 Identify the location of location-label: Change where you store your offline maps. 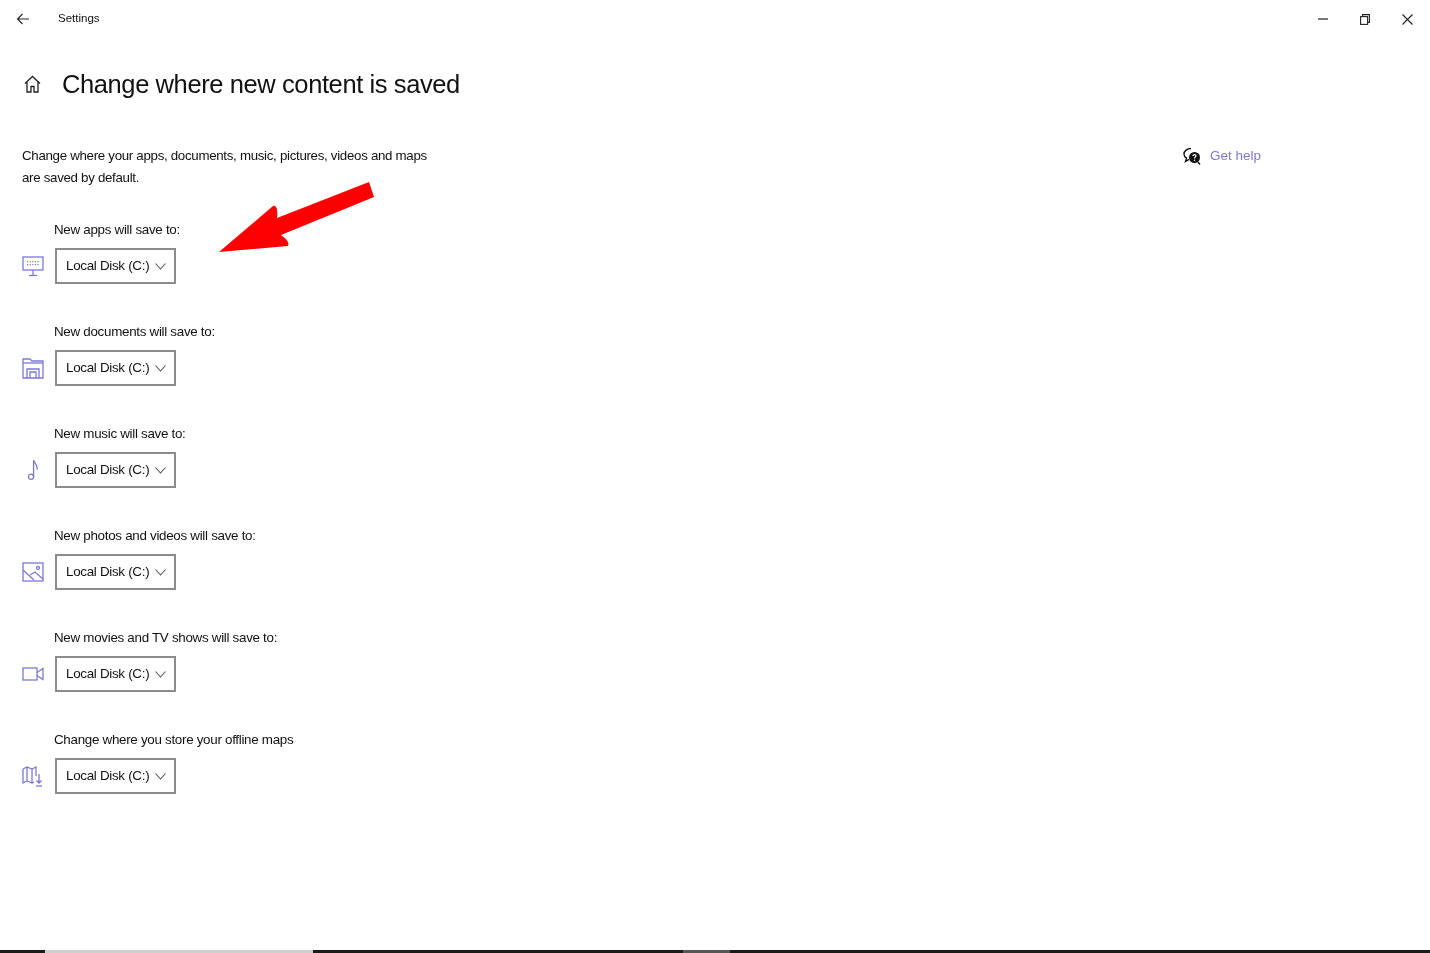
(174, 740).